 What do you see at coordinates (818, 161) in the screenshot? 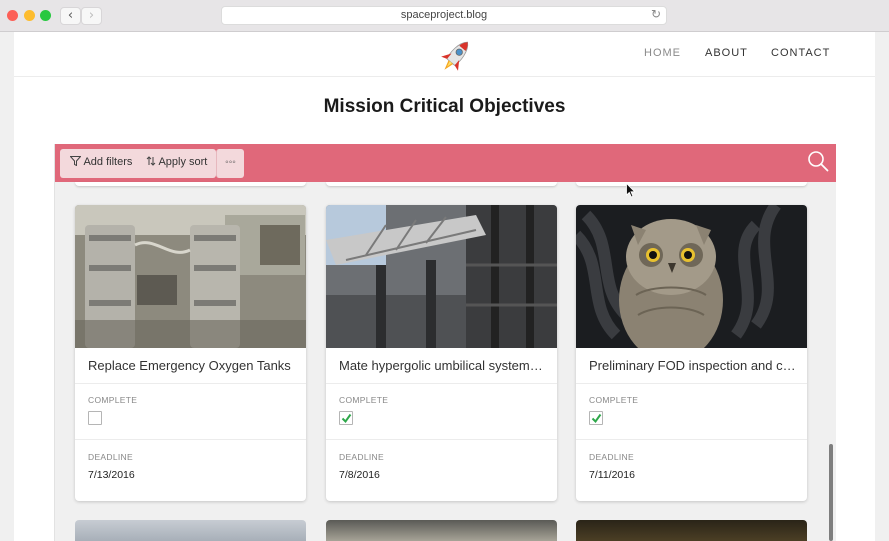
I see `search-icon` at bounding box center [818, 161].